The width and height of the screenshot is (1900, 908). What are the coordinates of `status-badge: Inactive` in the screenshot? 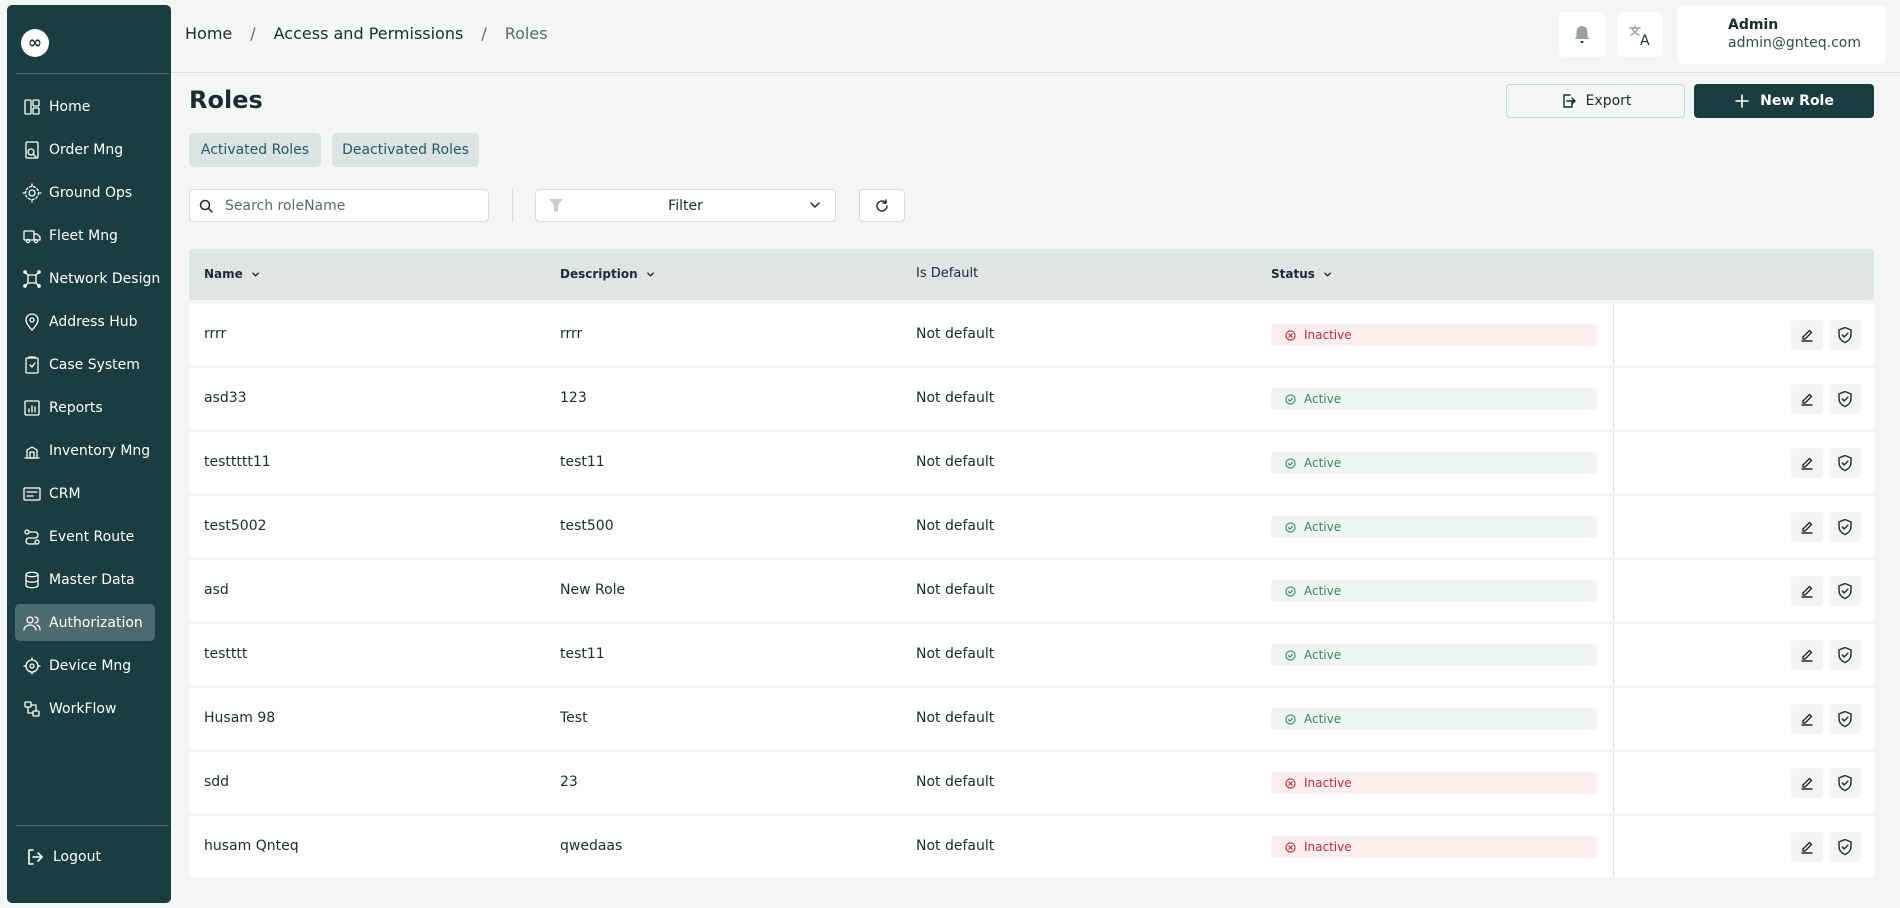 It's located at (1434, 335).